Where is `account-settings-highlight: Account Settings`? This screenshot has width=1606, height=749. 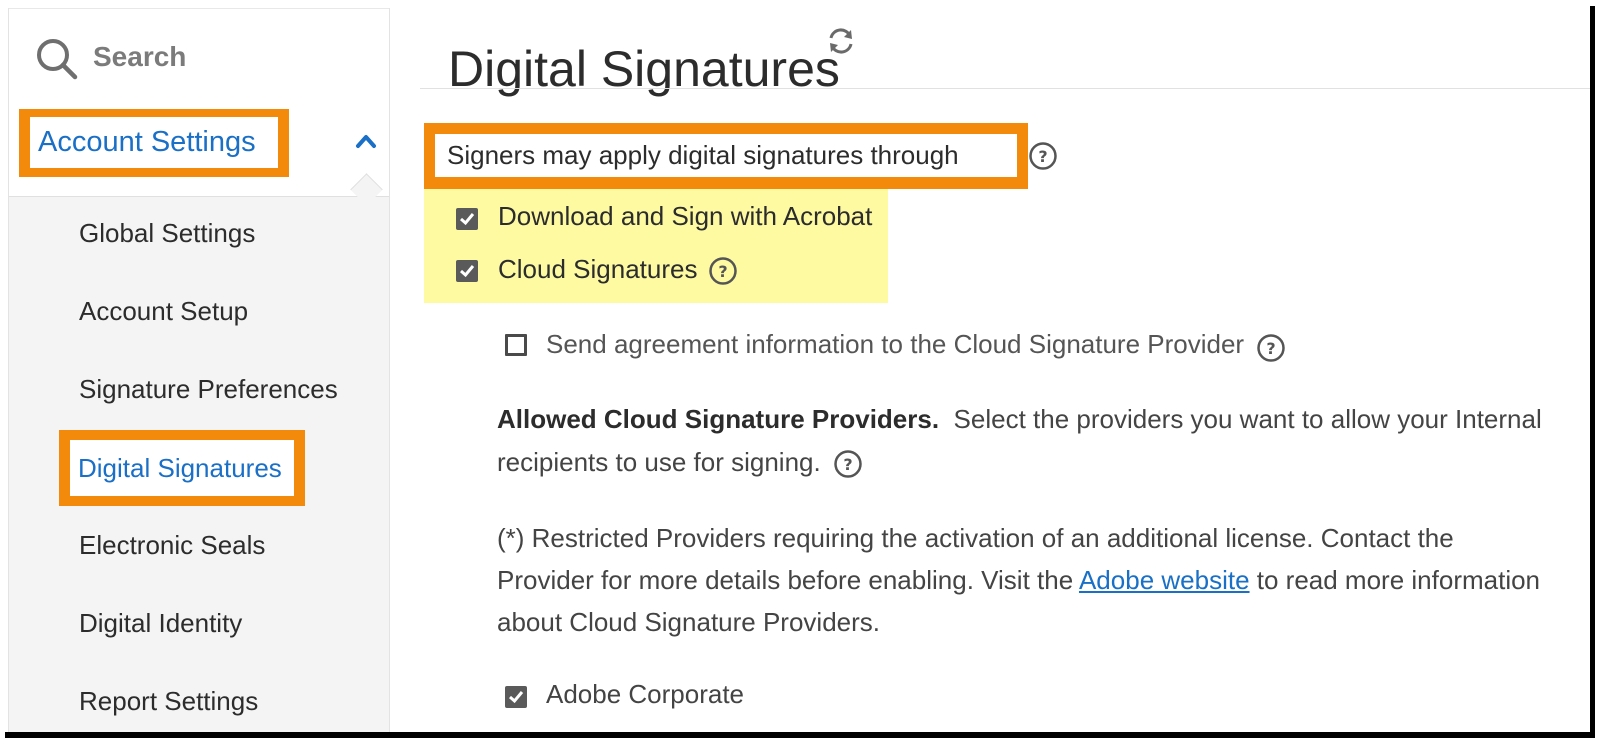 account-settings-highlight: Account Settings is located at coordinates (154, 143).